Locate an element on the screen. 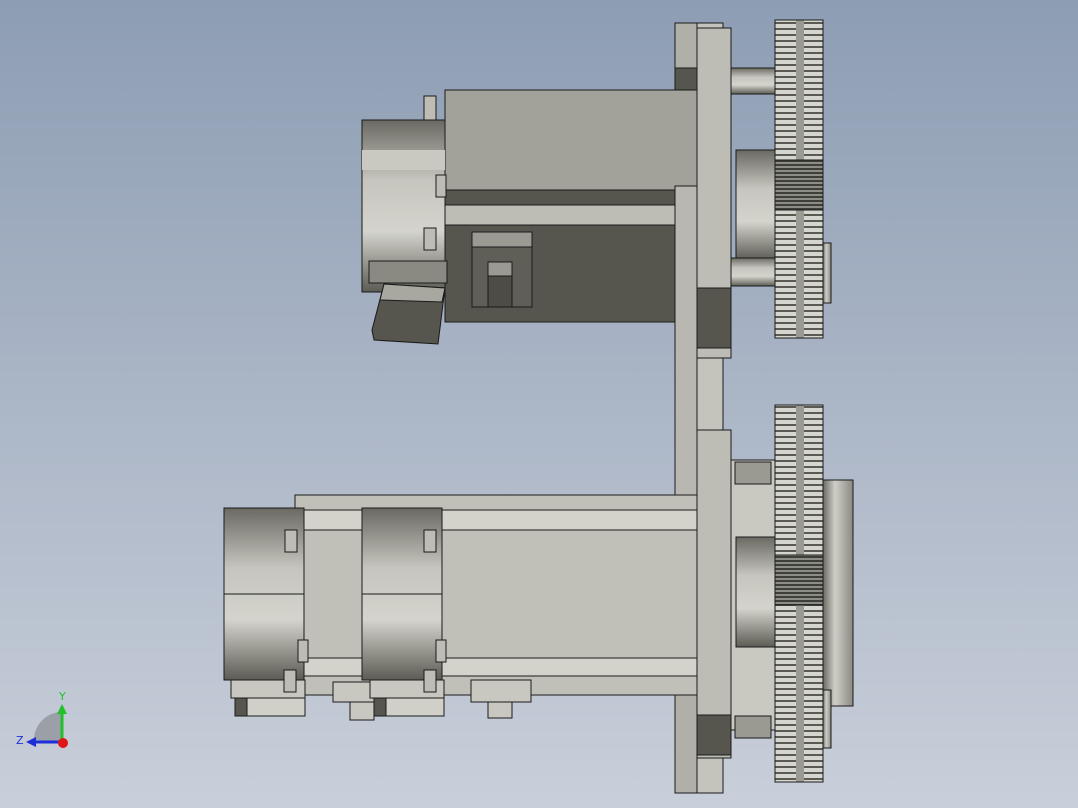 This screenshot has height=812, width=1078. lower-gear-disc is located at coordinates (838, 593).